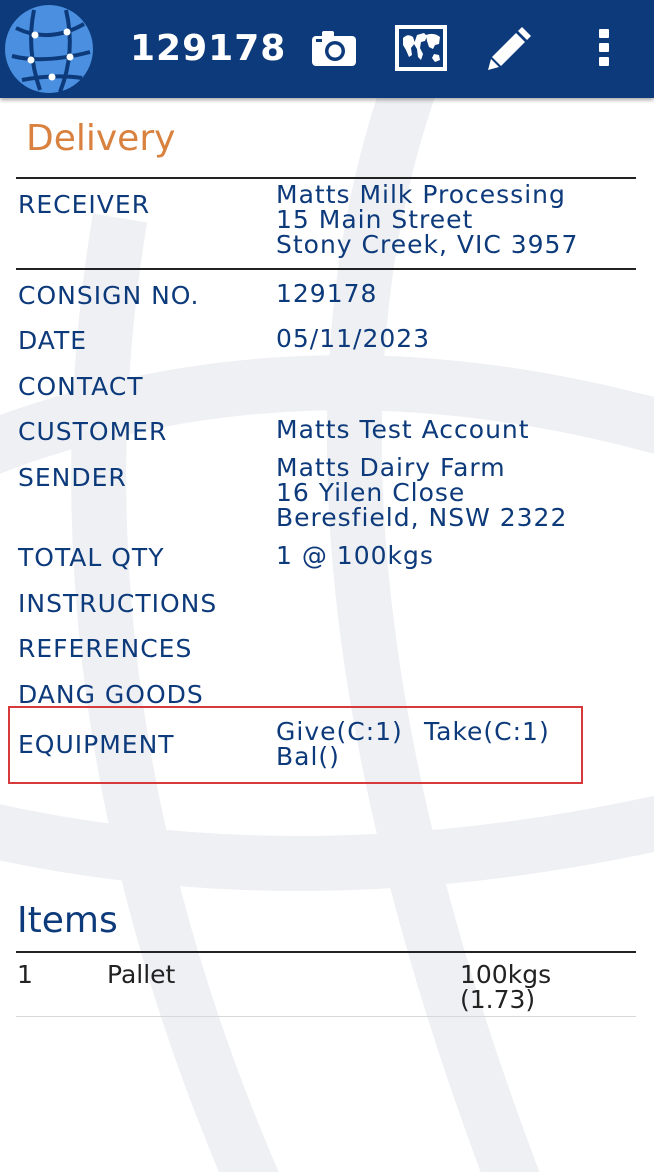 This screenshot has width=654, height=1172. Describe the element at coordinates (109, 295) in the screenshot. I see `consign-no-label: CONSIGN NO.` at that location.